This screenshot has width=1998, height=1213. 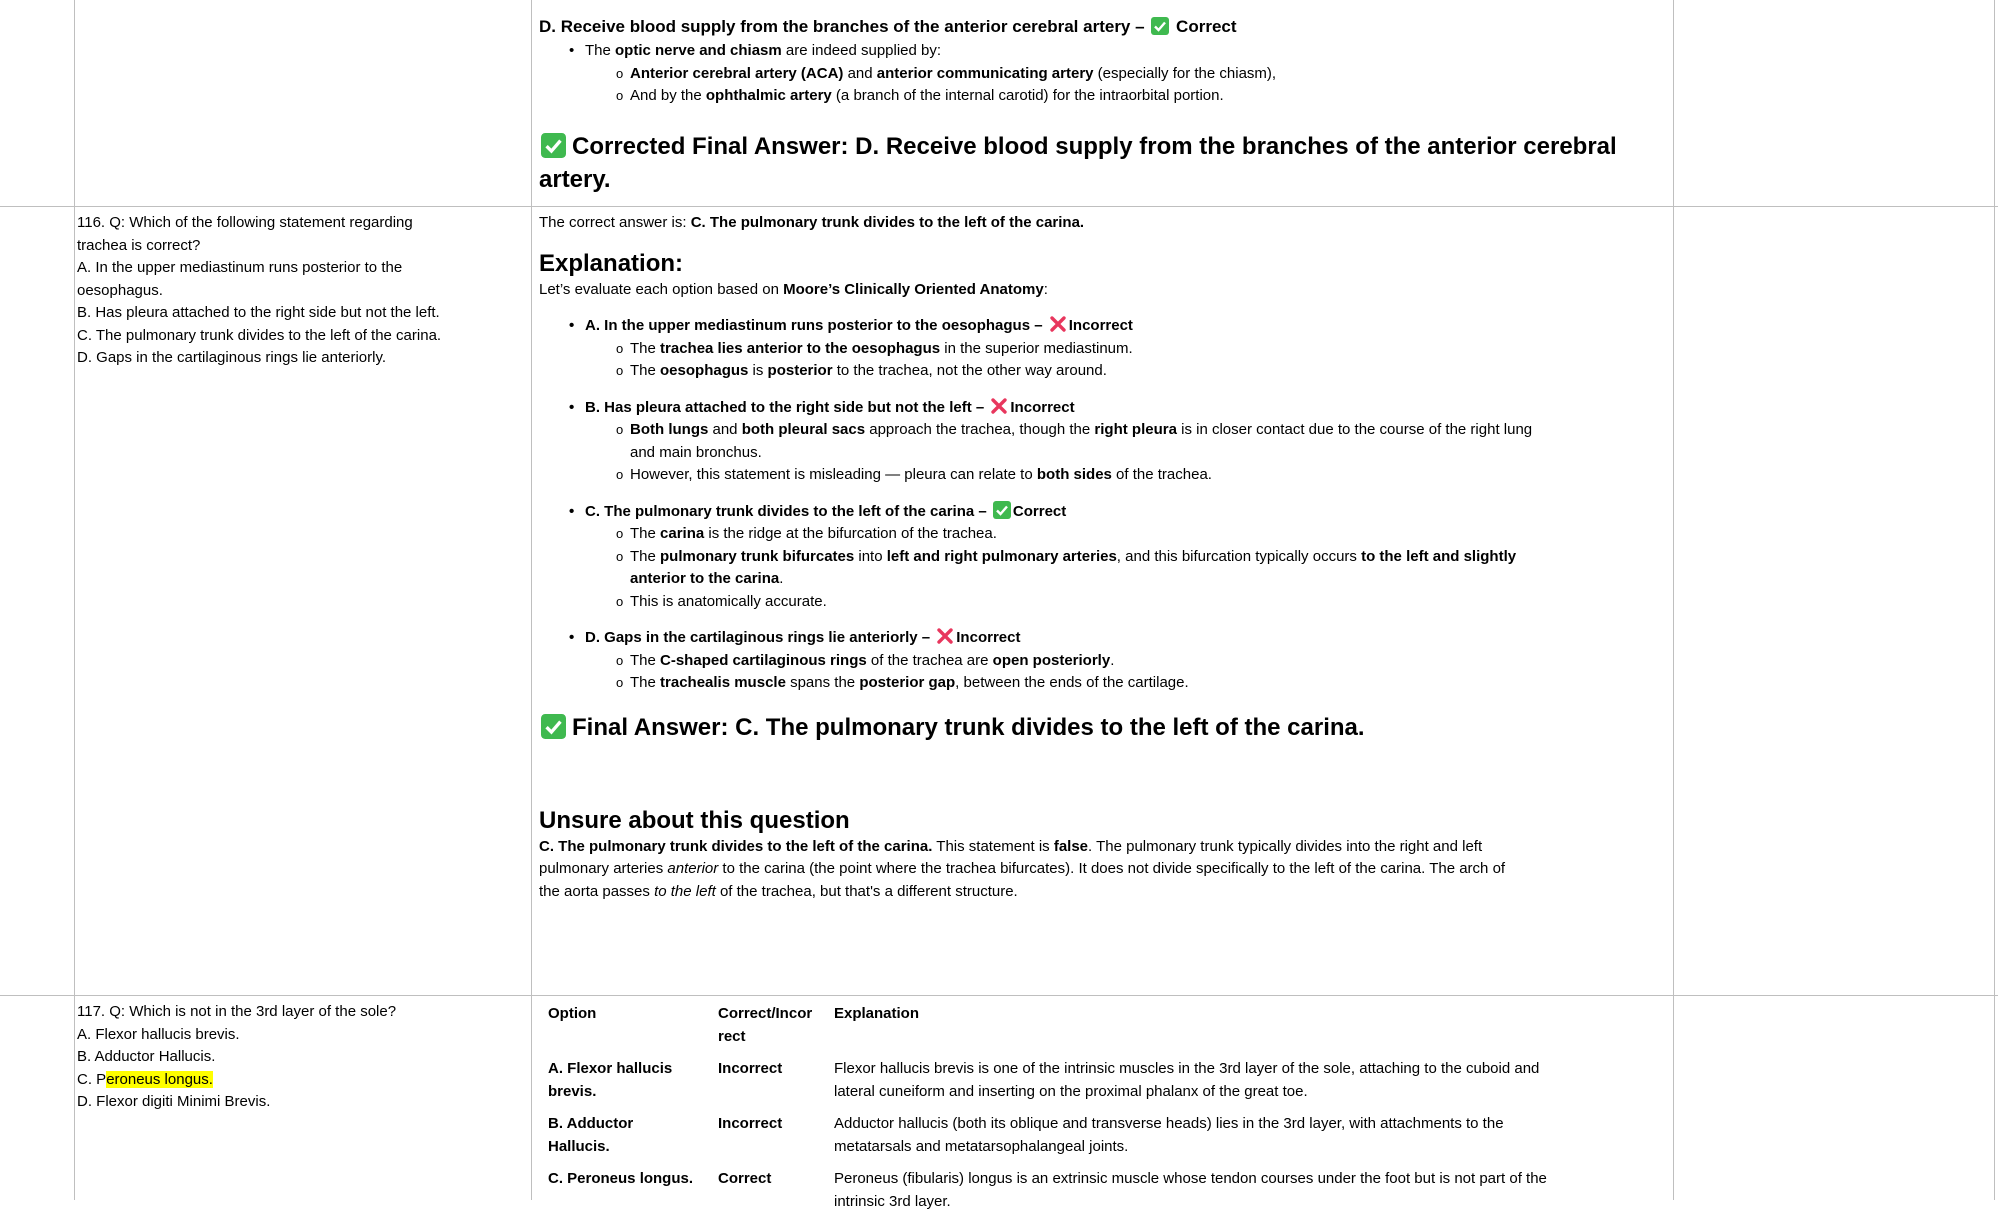 I want to click on table-header-row: Option Correct/Incor rect Explanation, so click(x=734, y=1025).